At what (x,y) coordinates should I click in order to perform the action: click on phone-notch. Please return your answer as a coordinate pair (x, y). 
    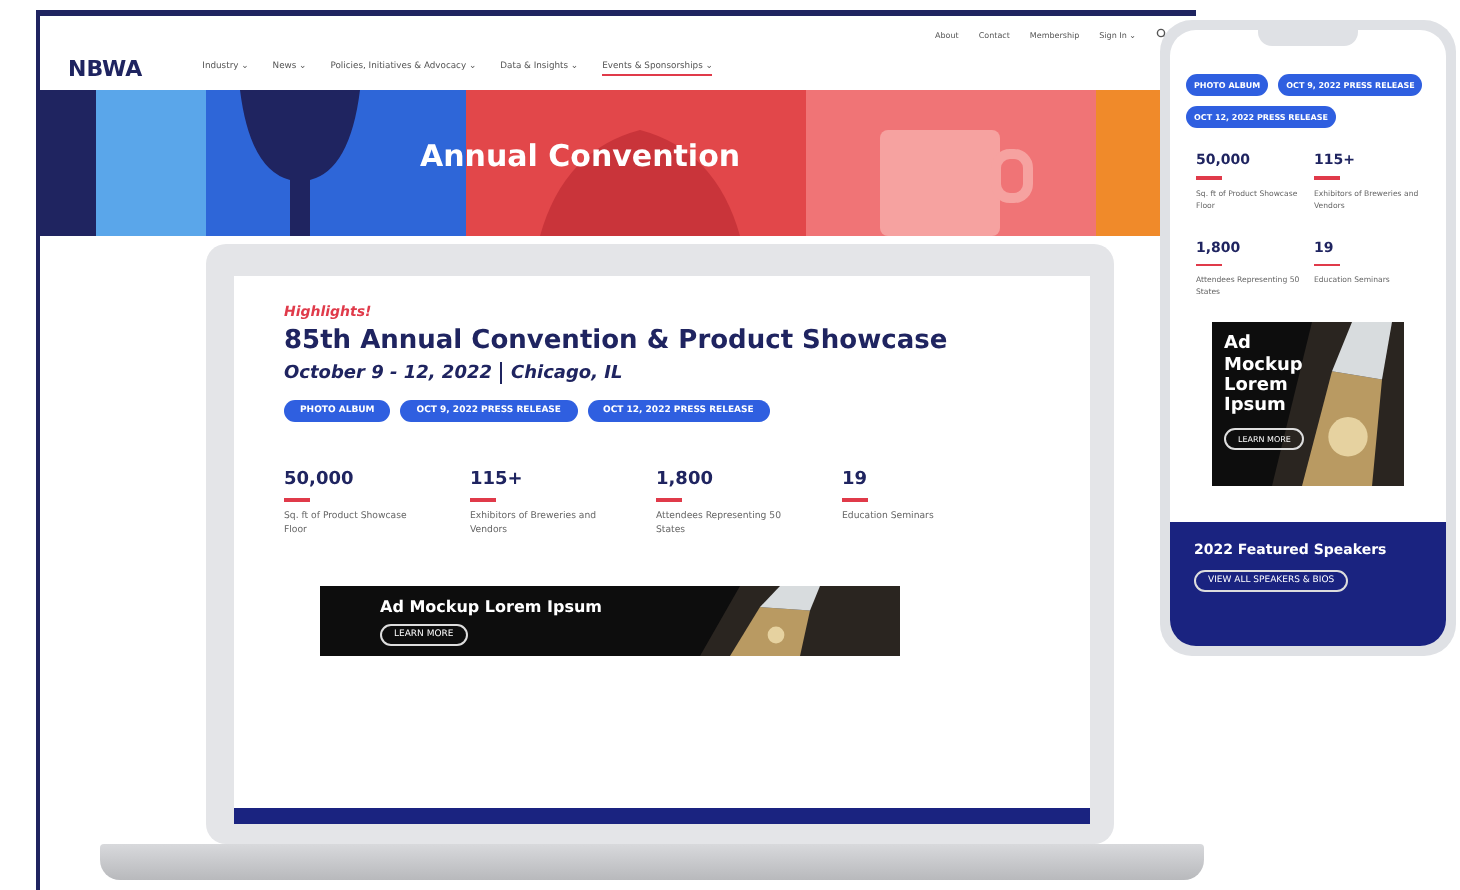
    Looking at the image, I should click on (1308, 38).